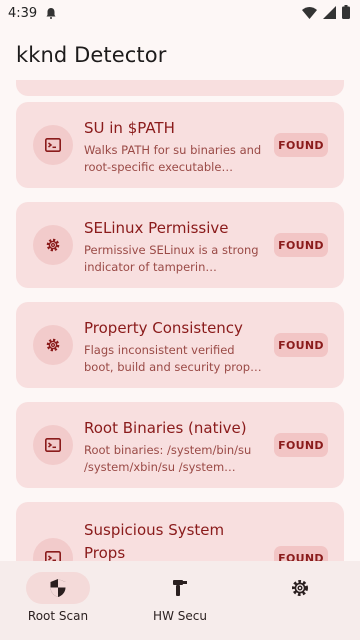 Image resolution: width=360 pixels, height=640 pixels. I want to click on check-title: SELinux Permissive, so click(156, 228).